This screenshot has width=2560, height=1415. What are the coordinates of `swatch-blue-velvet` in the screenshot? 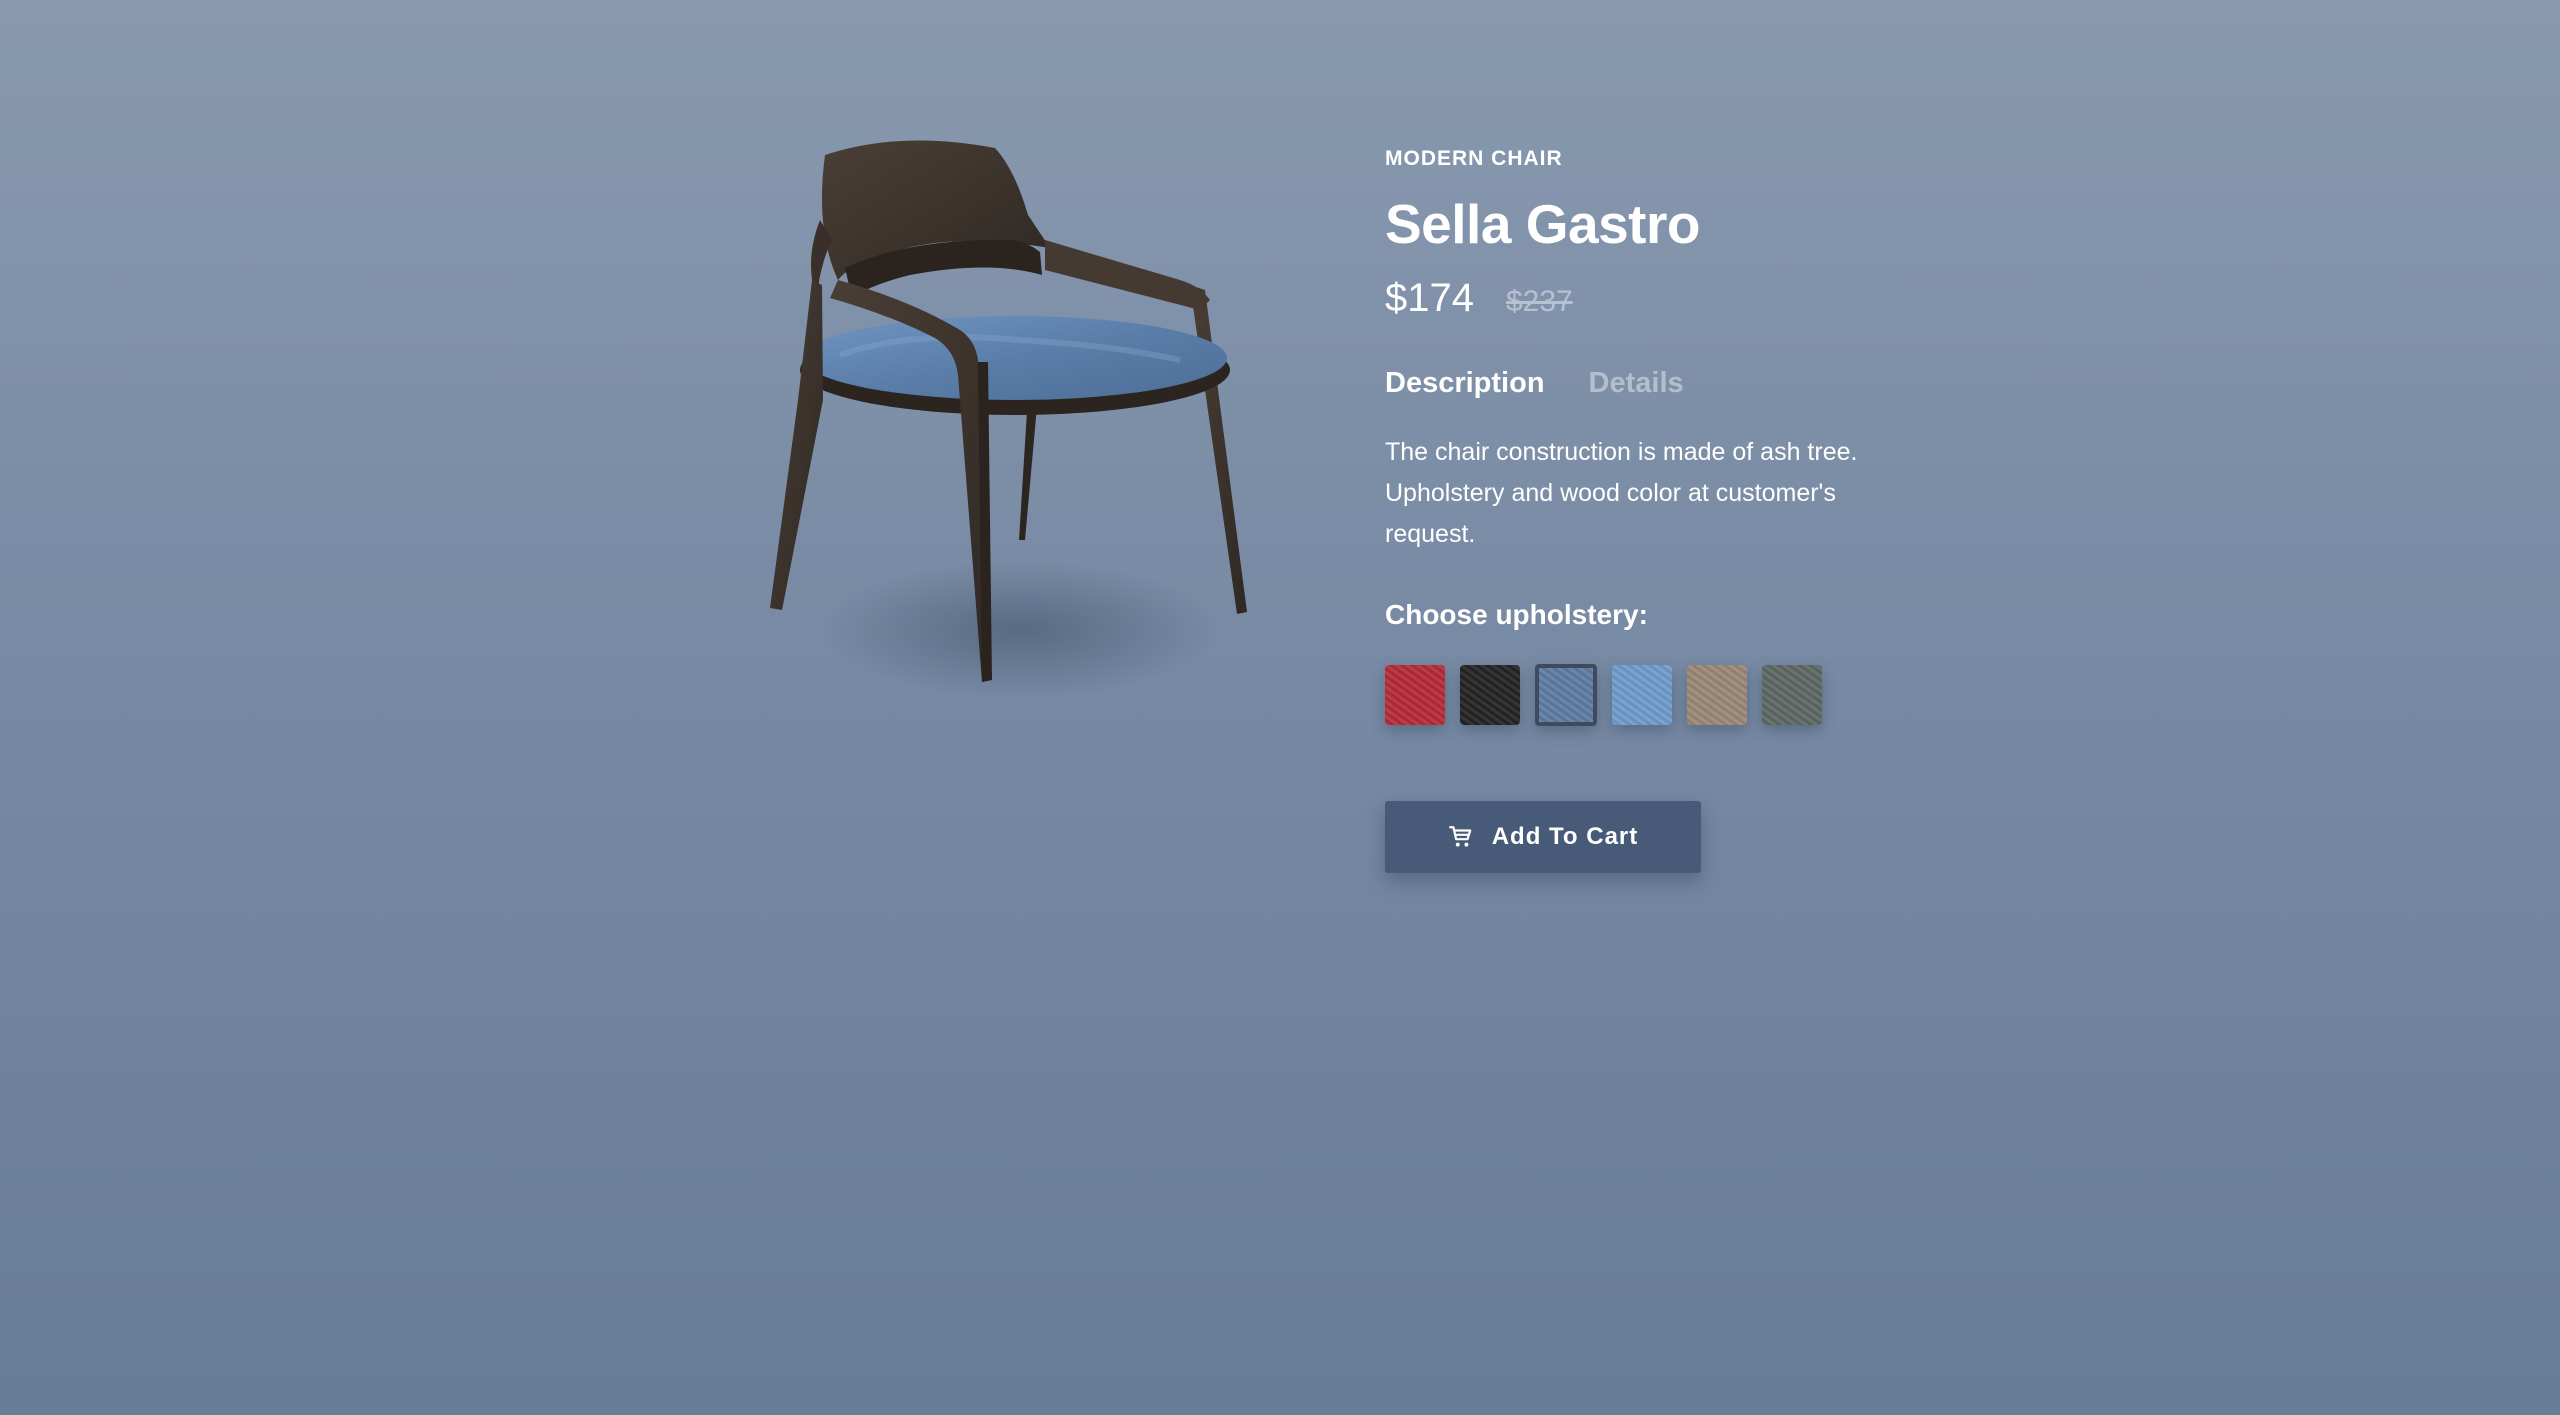 It's located at (1566, 695).